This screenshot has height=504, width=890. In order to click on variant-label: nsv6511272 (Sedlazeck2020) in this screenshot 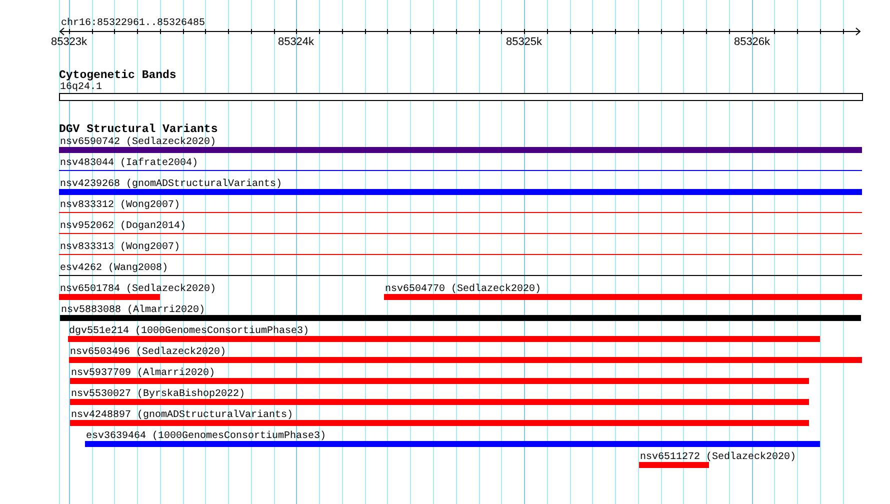, I will do `click(718, 457)`.